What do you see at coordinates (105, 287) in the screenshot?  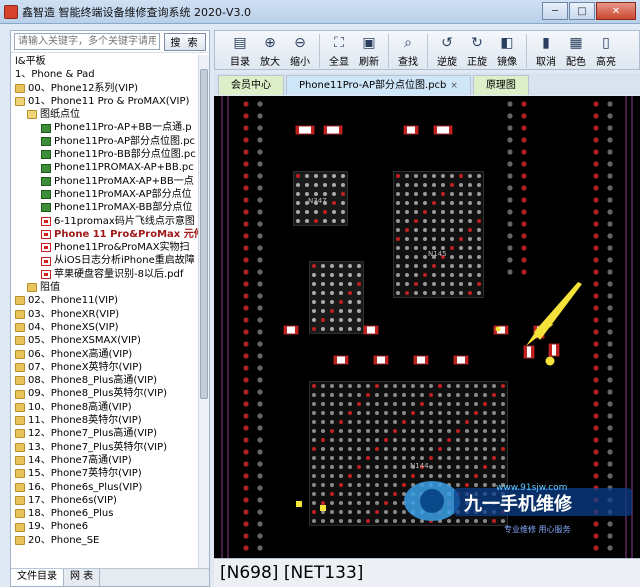 I see `tree-item: 阻值` at bounding box center [105, 287].